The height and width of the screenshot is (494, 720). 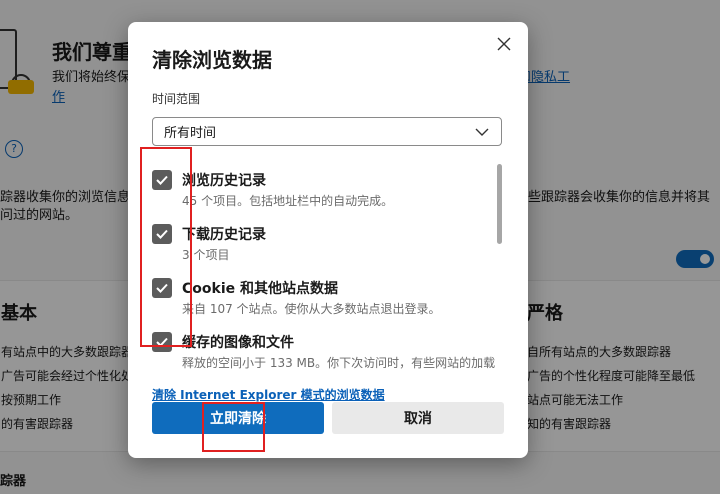 I want to click on annotation-box-checkboxes, so click(x=166, y=247).